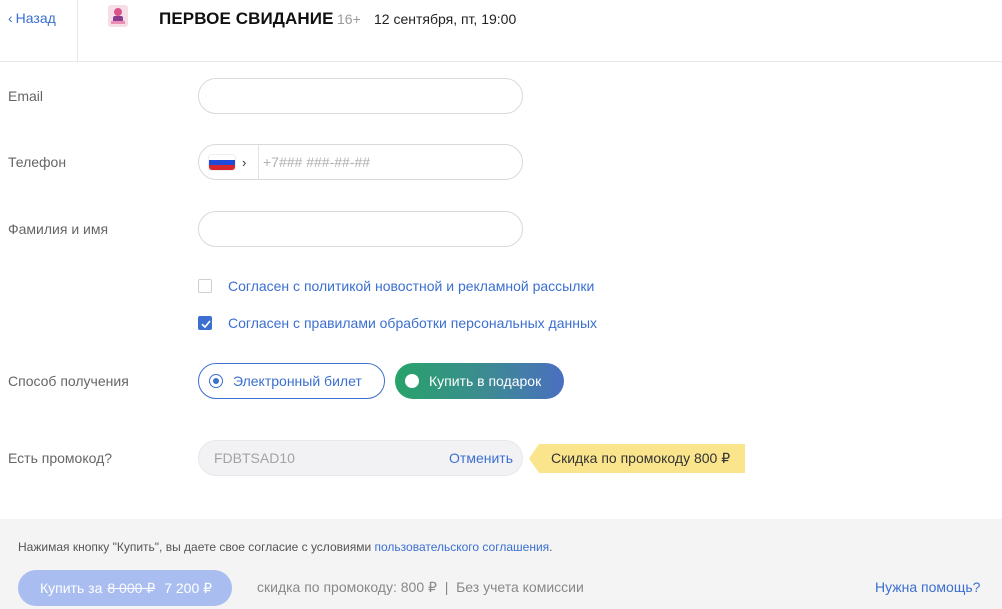  What do you see at coordinates (60, 458) in the screenshot?
I see `promo-label: Есть промокод?` at bounding box center [60, 458].